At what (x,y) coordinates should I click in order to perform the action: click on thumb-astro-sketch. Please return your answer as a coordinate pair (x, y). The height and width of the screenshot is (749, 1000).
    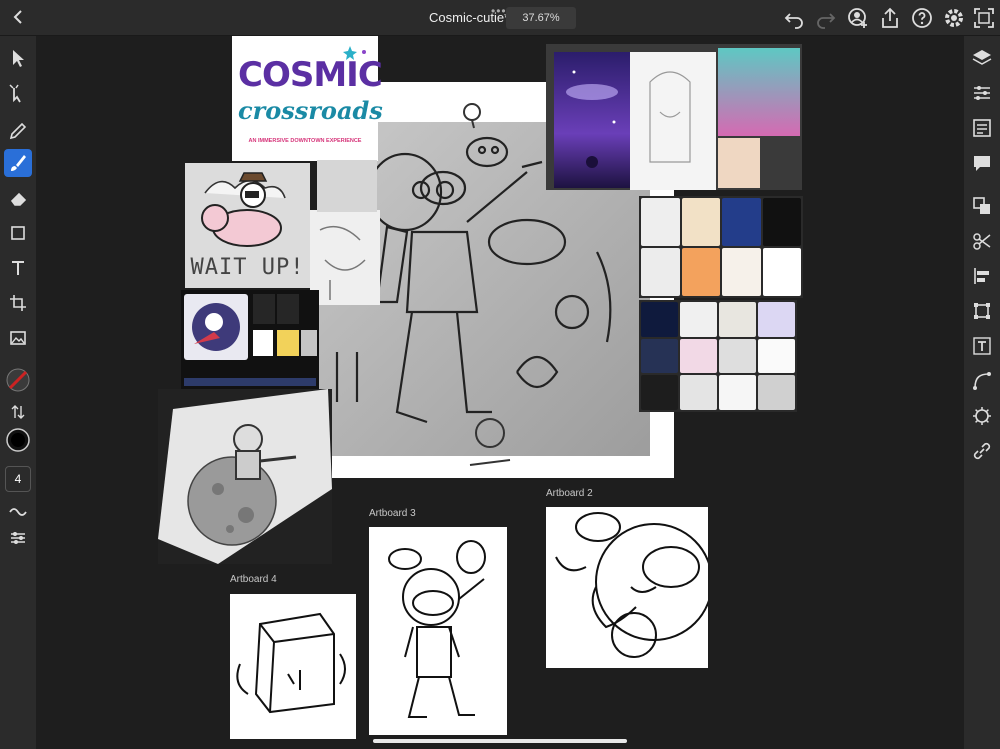
    Looking at the image, I should click on (737, 319).